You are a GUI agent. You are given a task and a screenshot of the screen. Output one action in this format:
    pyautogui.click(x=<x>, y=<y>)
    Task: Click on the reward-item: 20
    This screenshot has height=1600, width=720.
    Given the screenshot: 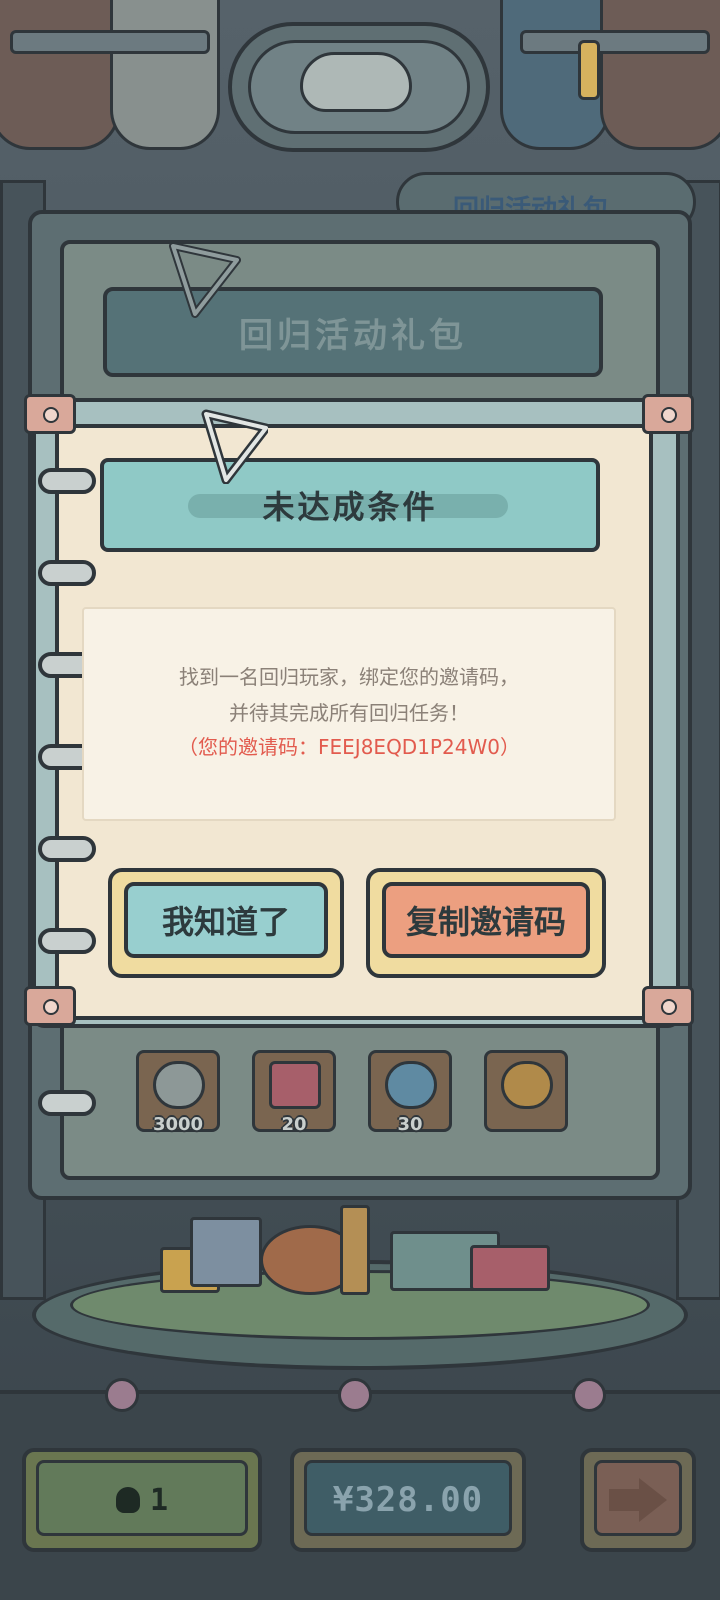 What is the action you would take?
    pyautogui.click(x=294, y=1092)
    